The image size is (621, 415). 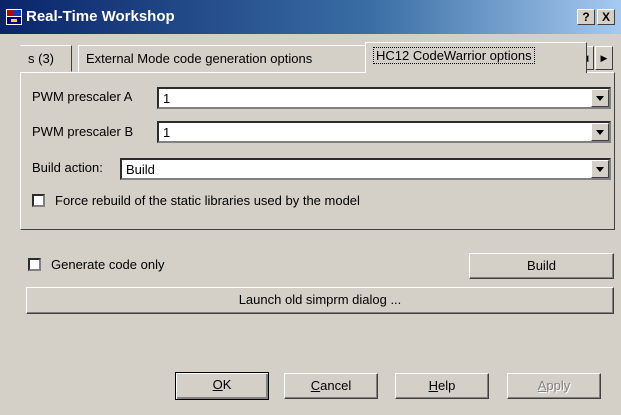 I want to click on build-button-label: Build, so click(x=541, y=265).